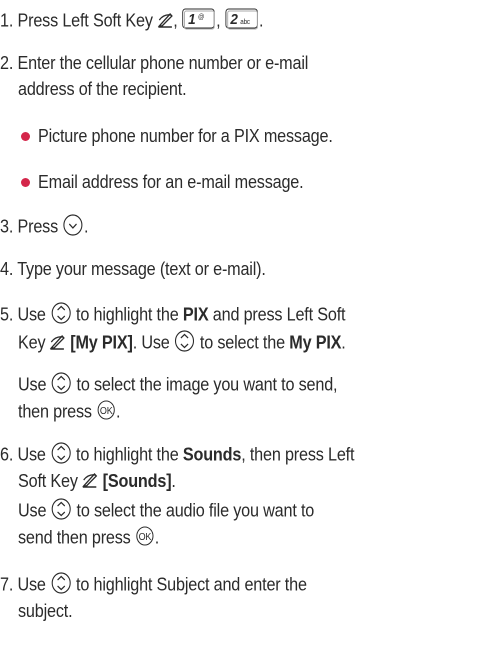 Image resolution: width=477 pixels, height=646 pixels. Describe the element at coordinates (195, 314) in the screenshot. I see `menu-term: PIX` at that location.